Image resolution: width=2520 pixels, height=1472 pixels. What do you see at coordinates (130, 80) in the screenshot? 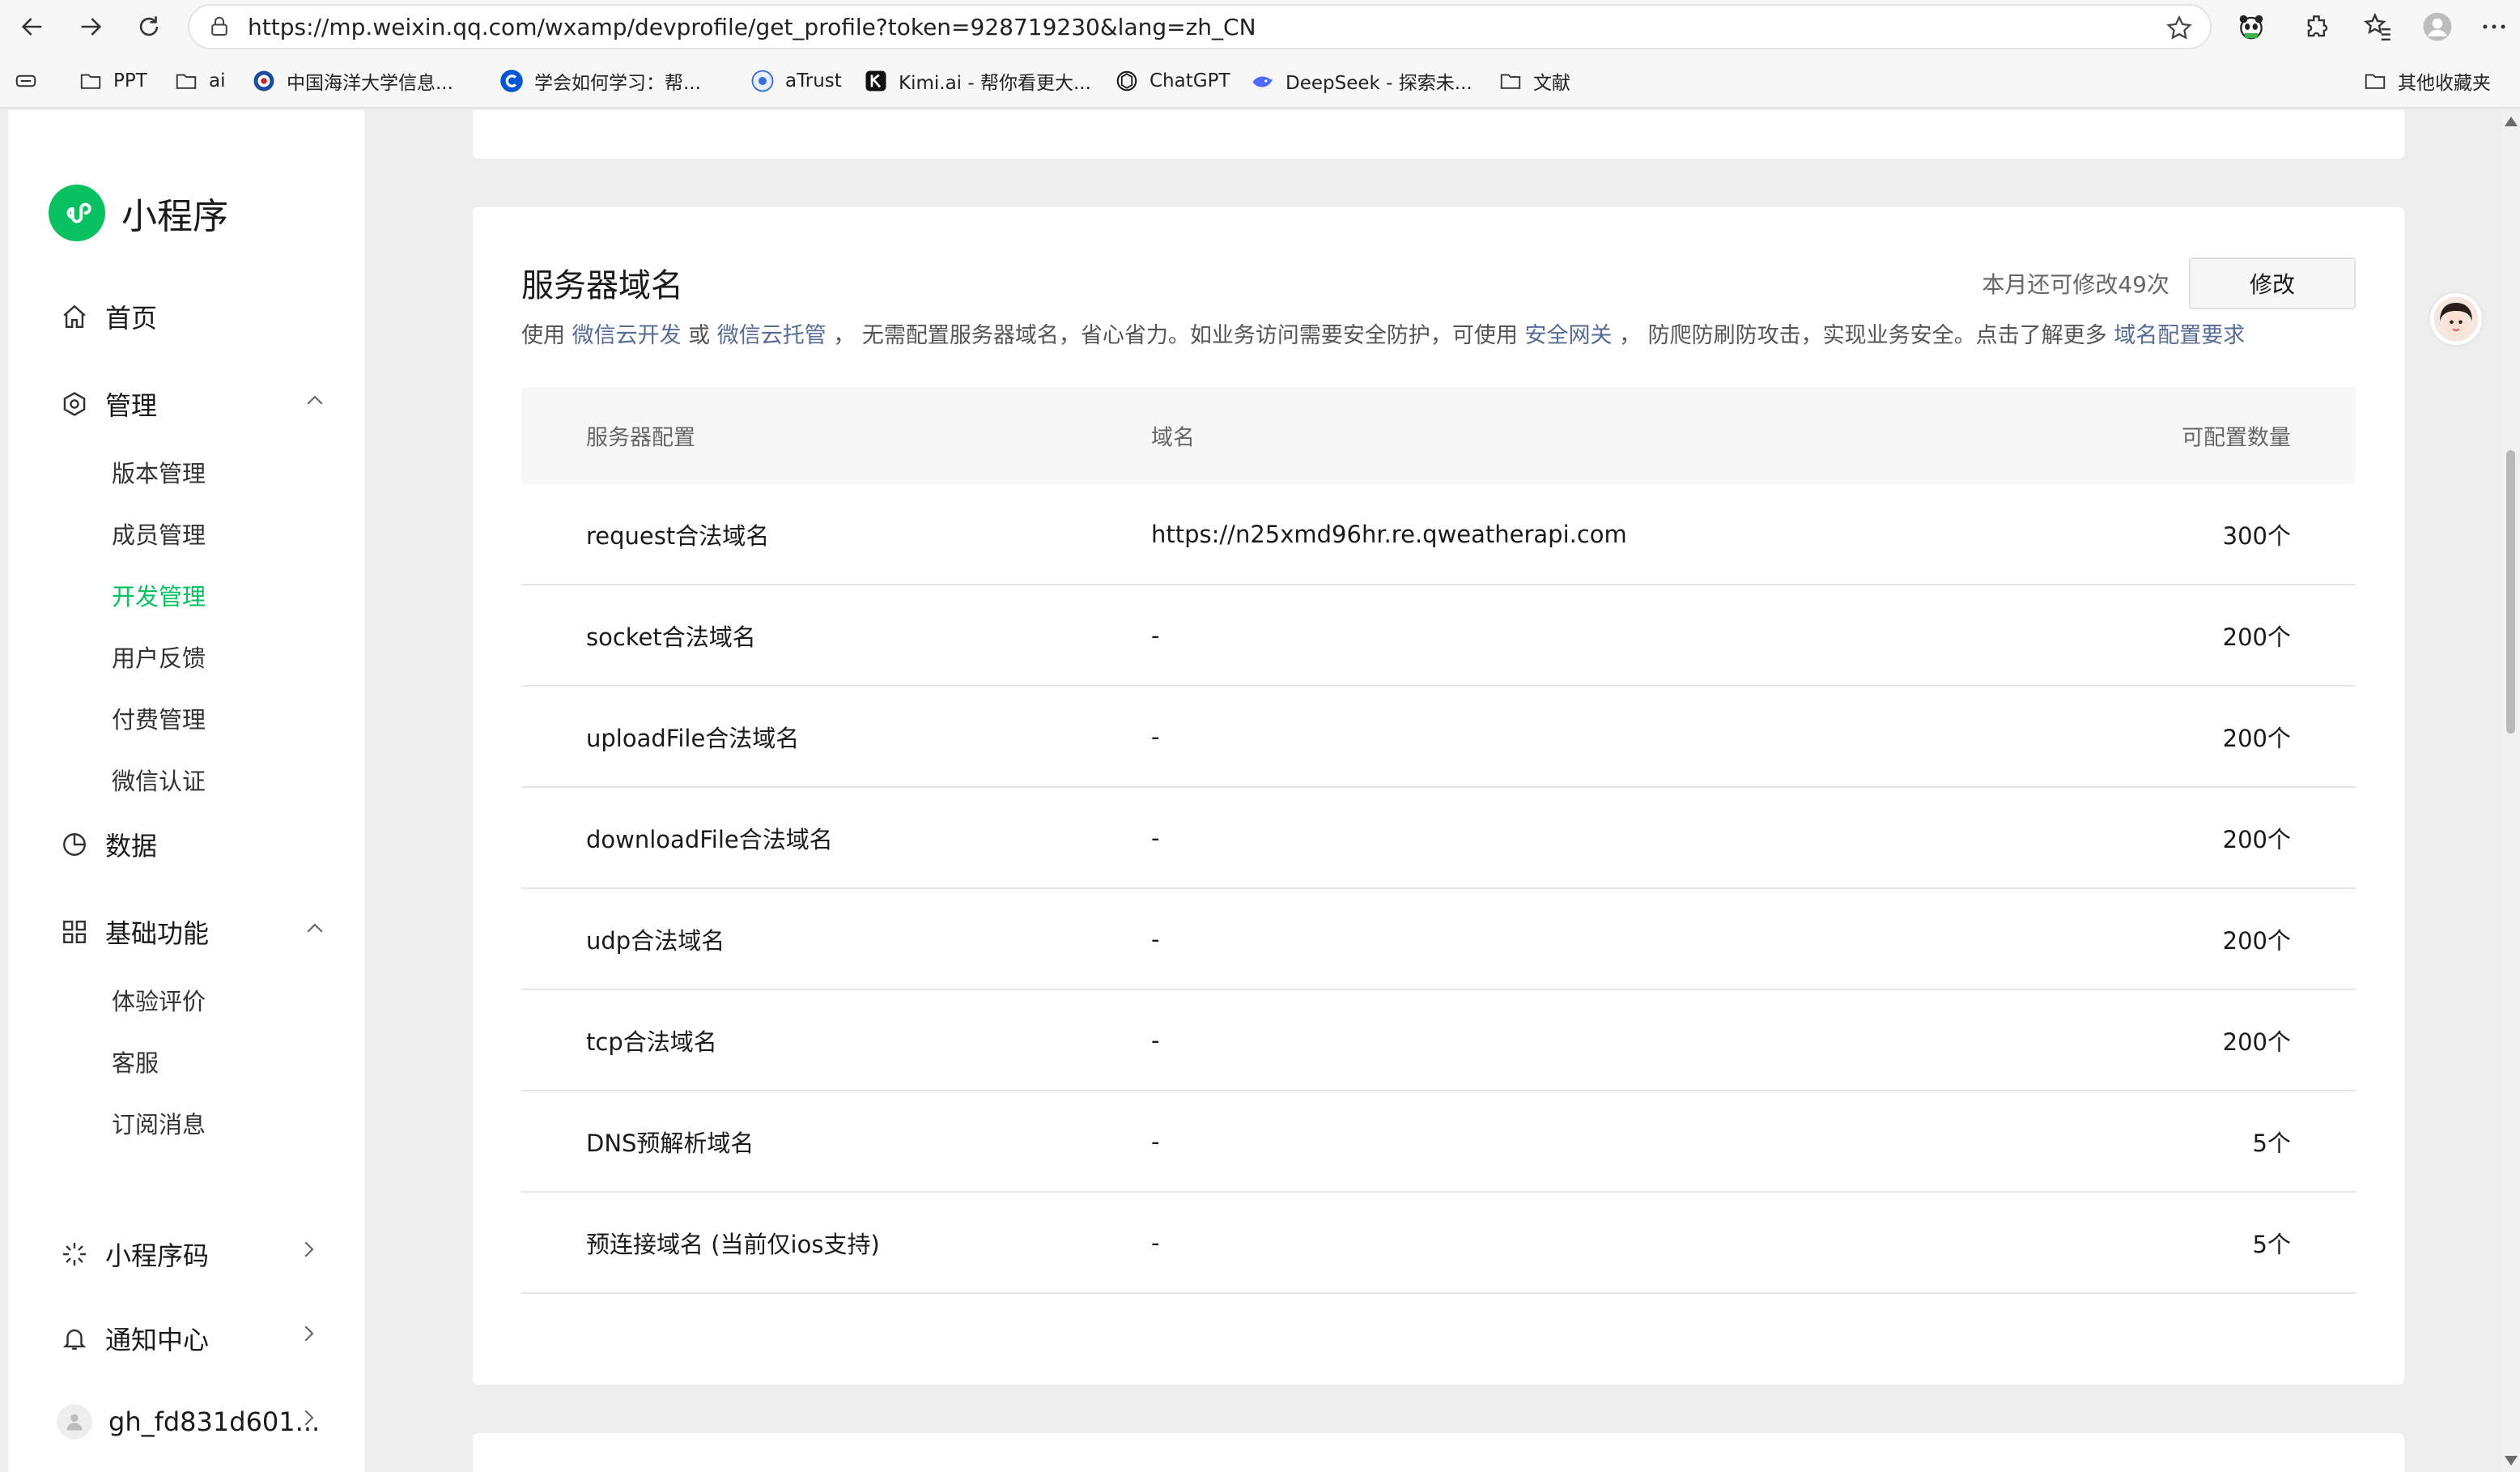
I see `bookmark-label: PPT` at bounding box center [130, 80].